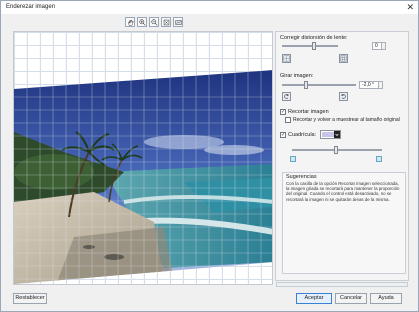 This screenshot has height=312, width=419. I want to click on lens-value-input: 0, so click(379, 46).